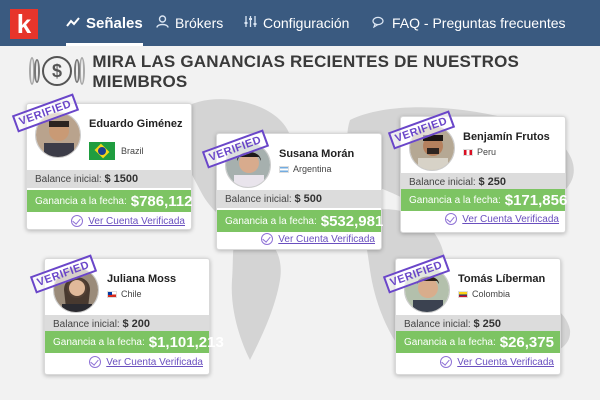  I want to click on nav-label-configuracion: Configuración, so click(306, 23).